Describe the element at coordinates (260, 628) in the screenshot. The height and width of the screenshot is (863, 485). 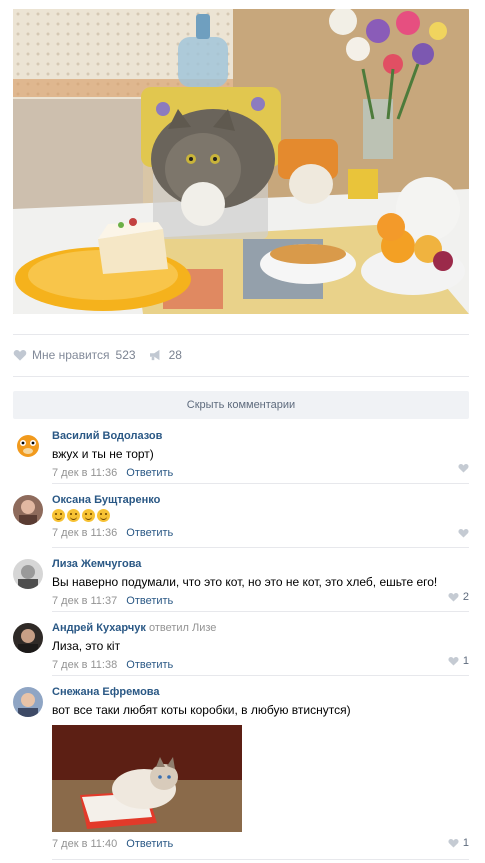
I see `comment-author: Андрей Кухарчук ответил Лизе` at that location.